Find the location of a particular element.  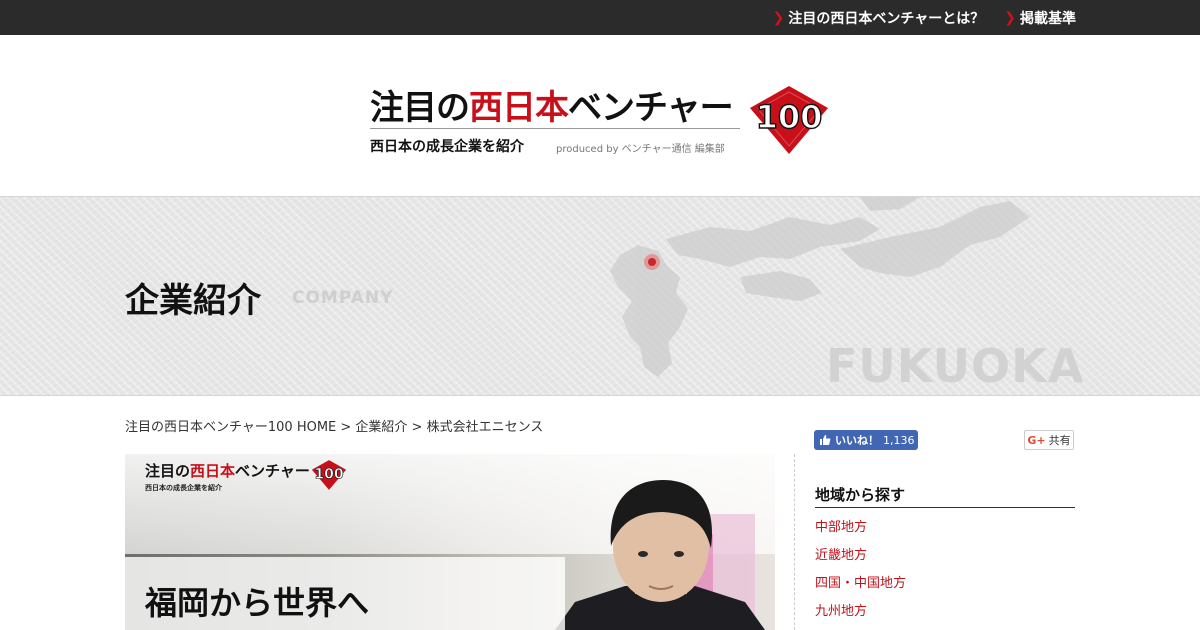

image-logo-subtitle: 西日本の成長企業を紹介 is located at coordinates (183, 488).